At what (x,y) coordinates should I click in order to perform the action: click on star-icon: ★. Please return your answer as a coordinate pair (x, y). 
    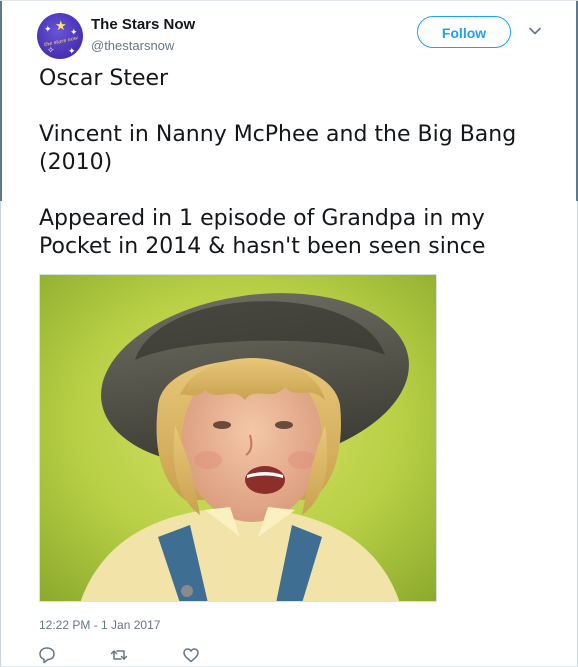
    Looking at the image, I should click on (61, 25).